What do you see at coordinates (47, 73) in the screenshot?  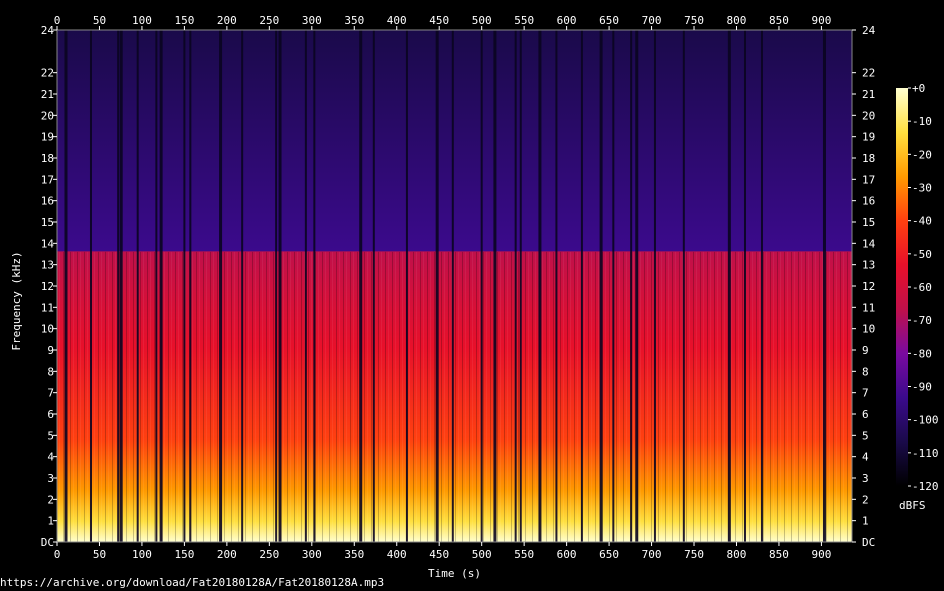 I see `y-tick-label-left: 22` at bounding box center [47, 73].